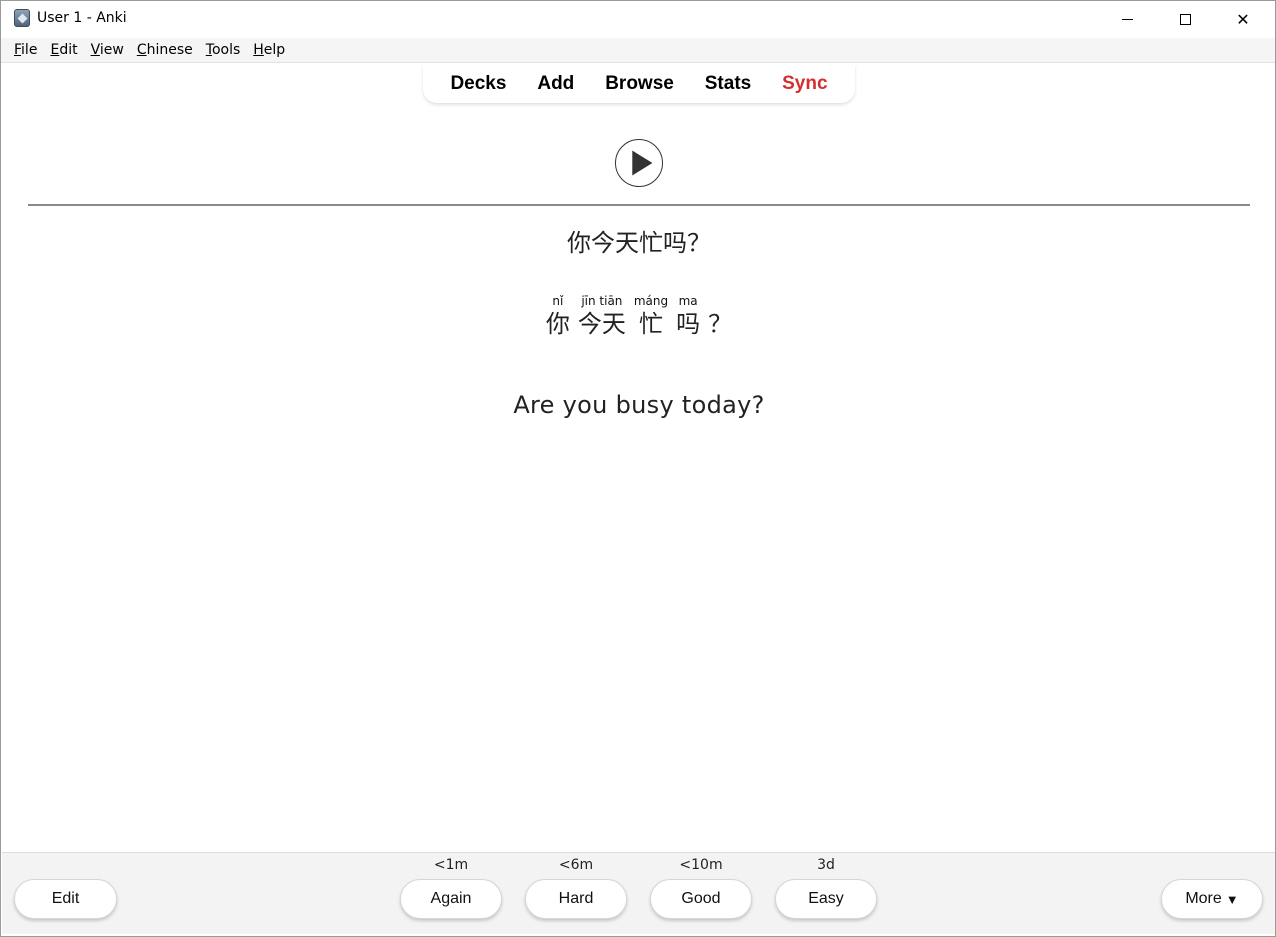 This screenshot has height=937, width=1276. What do you see at coordinates (576, 899) in the screenshot?
I see `hard-button: Hard` at bounding box center [576, 899].